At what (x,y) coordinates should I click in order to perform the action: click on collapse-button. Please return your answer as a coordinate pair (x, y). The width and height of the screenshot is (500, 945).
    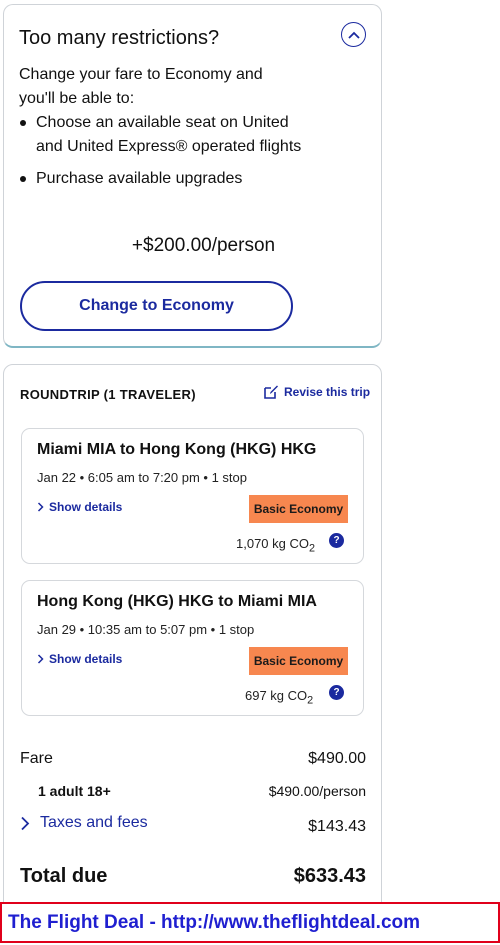
    Looking at the image, I should click on (353, 34).